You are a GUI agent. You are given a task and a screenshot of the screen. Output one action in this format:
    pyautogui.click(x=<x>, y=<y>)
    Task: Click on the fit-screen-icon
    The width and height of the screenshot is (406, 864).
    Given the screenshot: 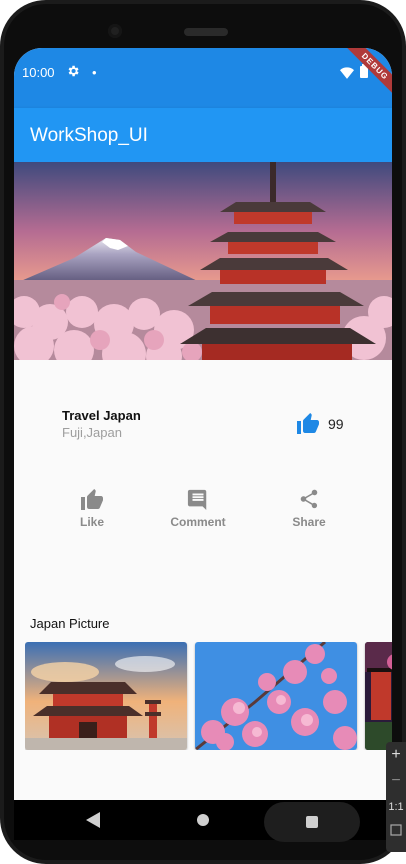 What is the action you would take?
    pyautogui.click(x=396, y=833)
    